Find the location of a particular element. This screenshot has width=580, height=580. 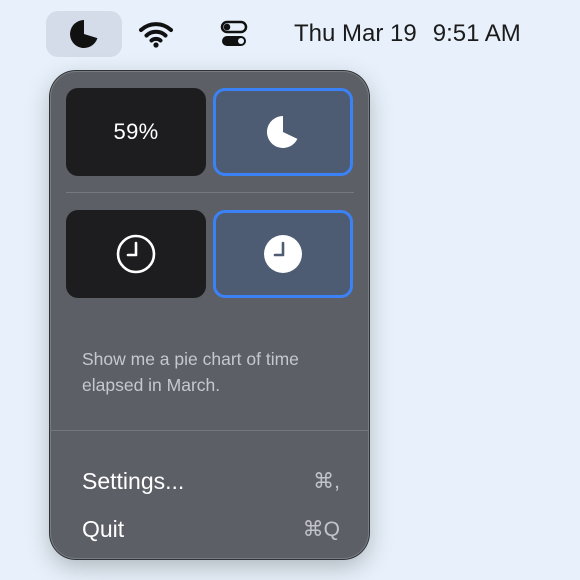

quit-shortcut: ⌘Q is located at coordinates (321, 529).